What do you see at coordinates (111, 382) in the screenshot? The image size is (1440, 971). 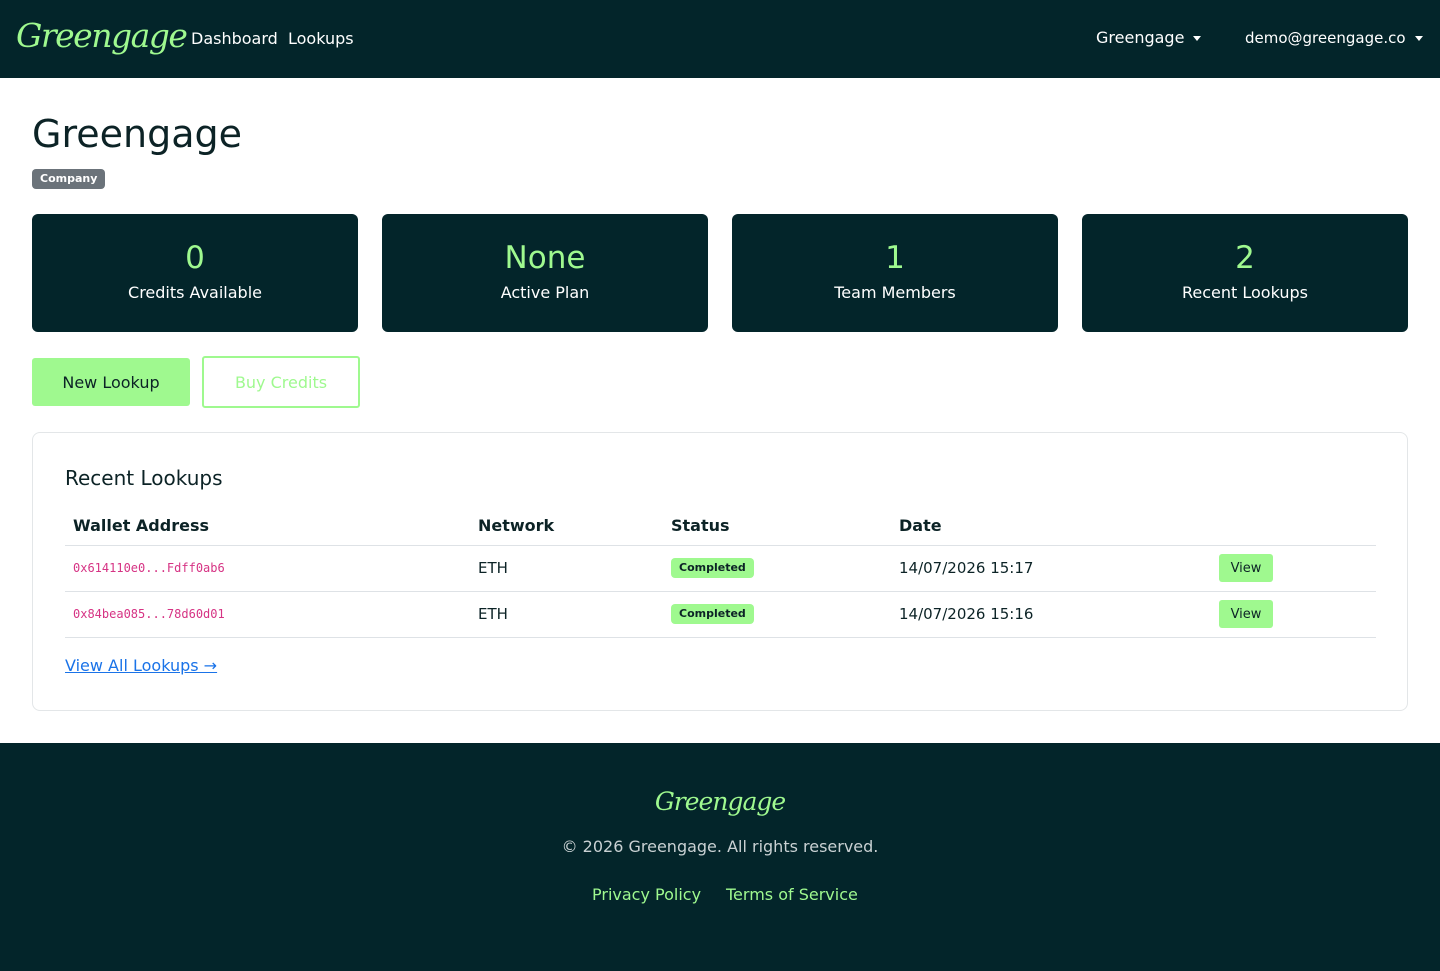 I see `new-lookup-button: New Lookup` at bounding box center [111, 382].